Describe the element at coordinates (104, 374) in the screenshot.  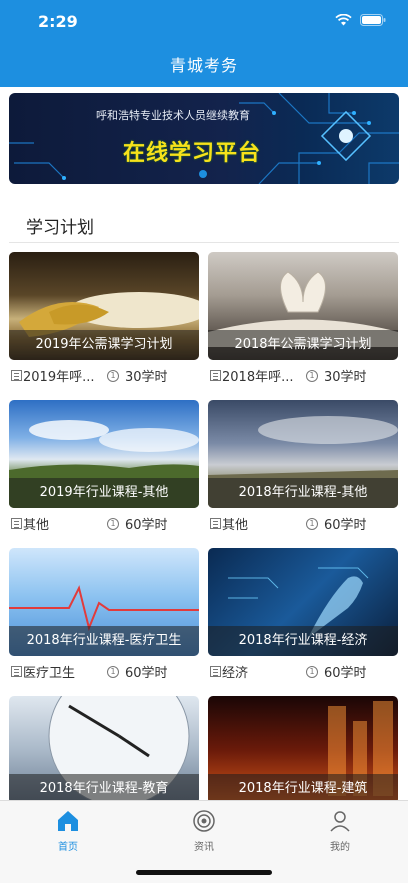
I see `card-meta: 2019年呼... 1 30学时` at that location.